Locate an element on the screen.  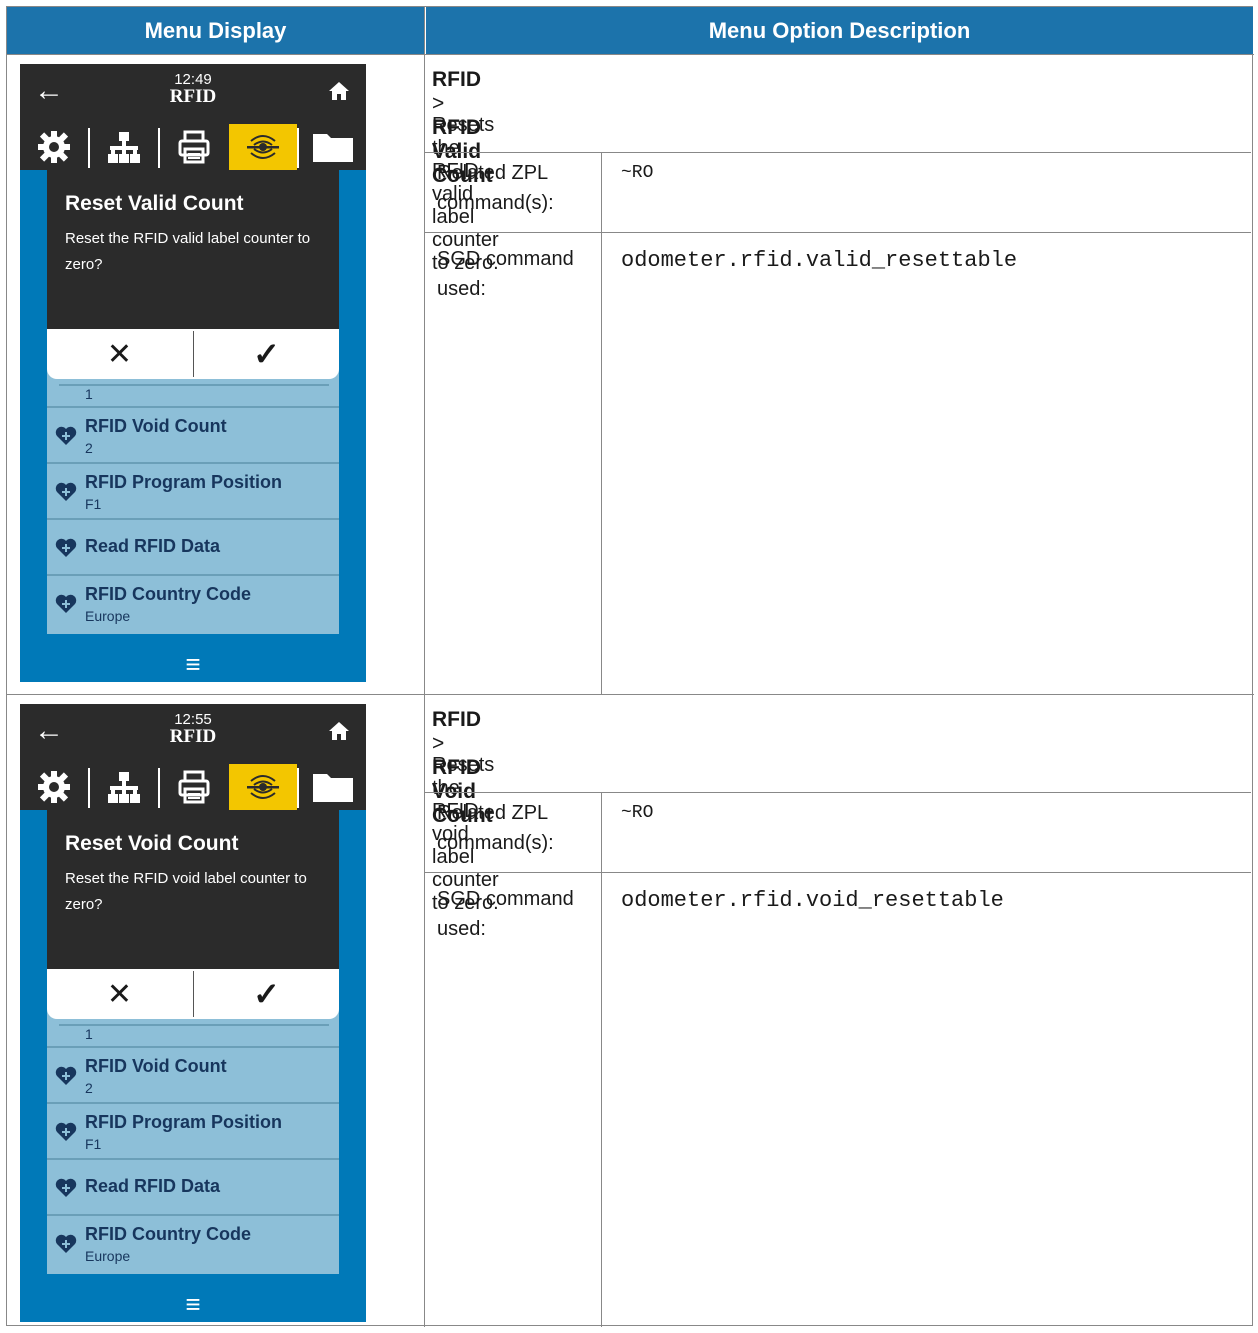
sgd-command: odometer.rfid.valid_resettable is located at coordinates (819, 260).